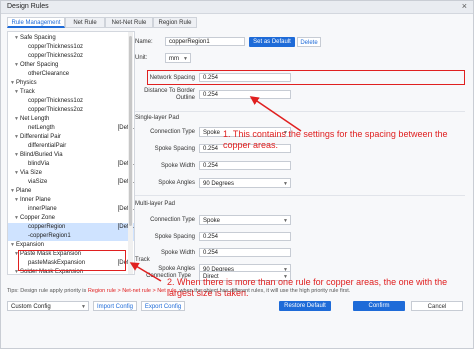  I want to click on tree-item-label: Blind/Buried Via, so click(41, 155).